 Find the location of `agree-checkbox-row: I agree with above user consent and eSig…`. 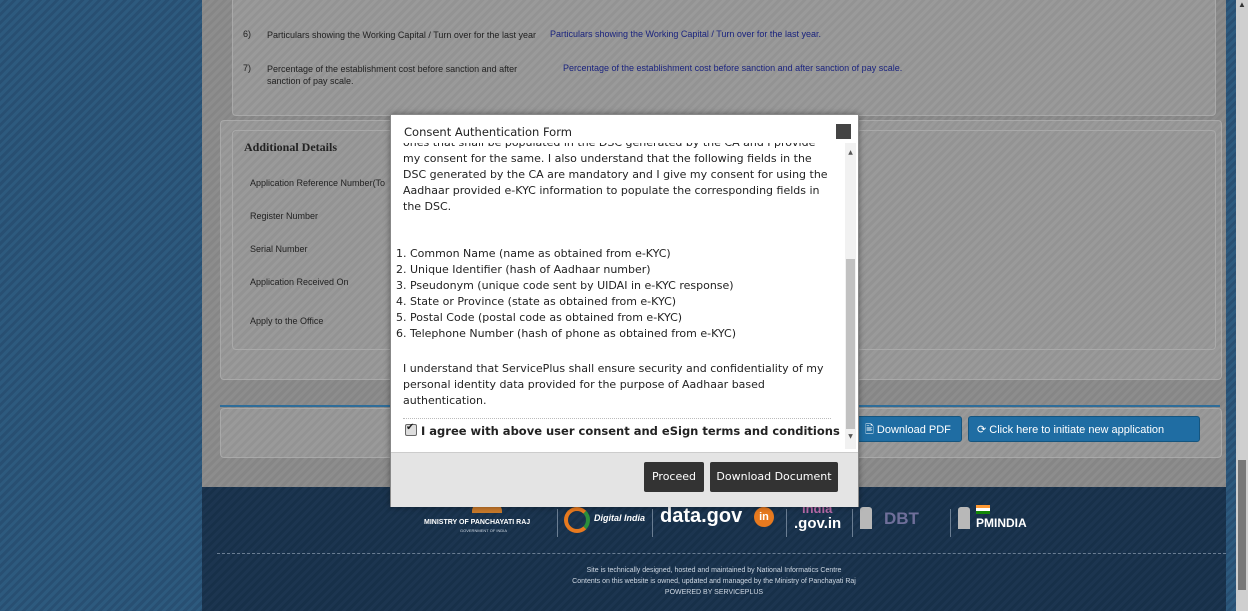

agree-checkbox-row: I agree with above user consent and eSig… is located at coordinates (622, 430).